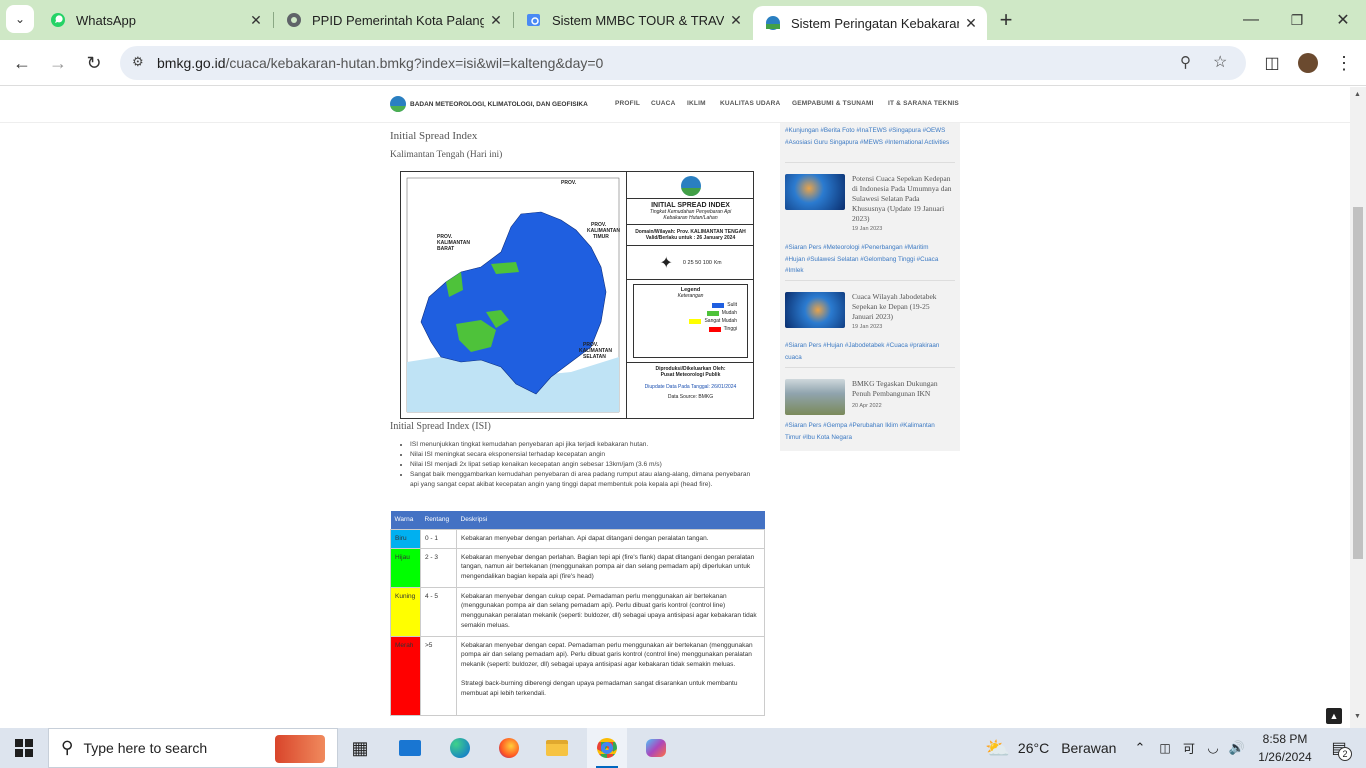  I want to click on map-label-kaltim: PROV., so click(569, 183).